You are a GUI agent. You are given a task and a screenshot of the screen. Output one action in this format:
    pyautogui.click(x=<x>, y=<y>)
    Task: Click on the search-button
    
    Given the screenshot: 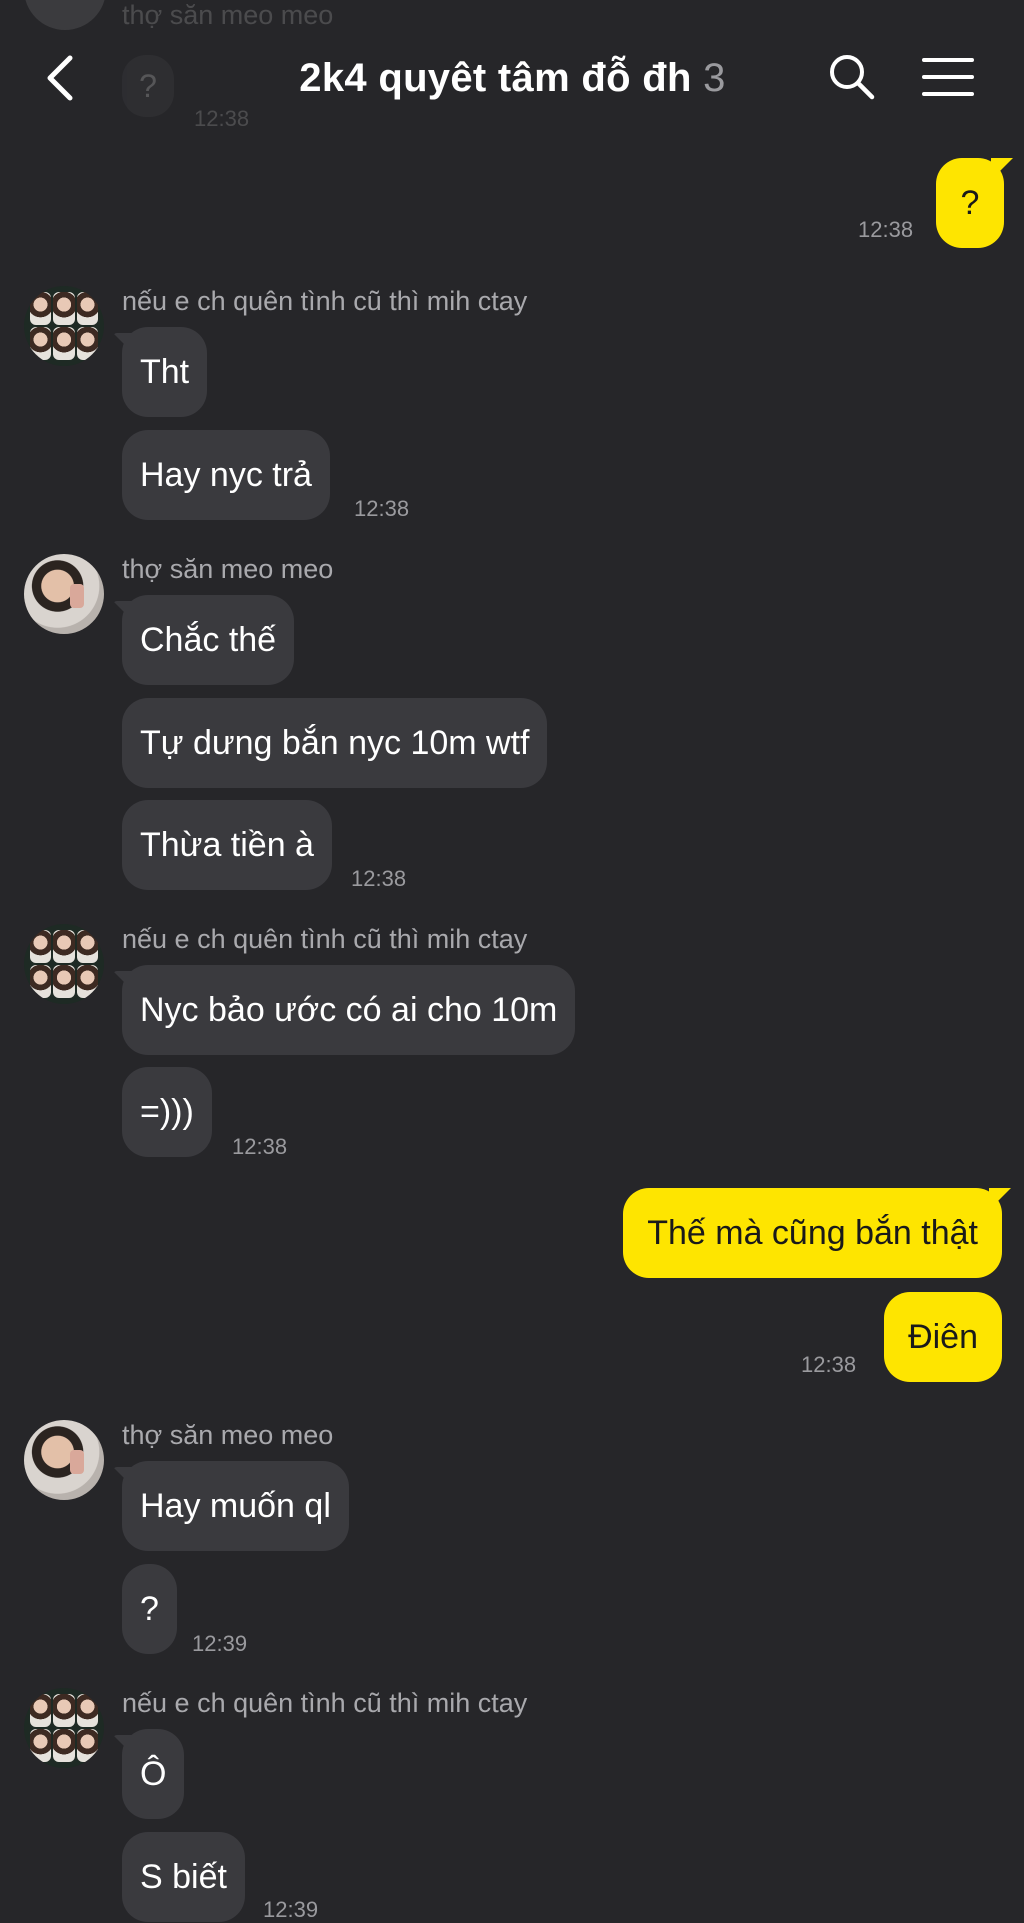 What is the action you would take?
    pyautogui.click(x=852, y=77)
    